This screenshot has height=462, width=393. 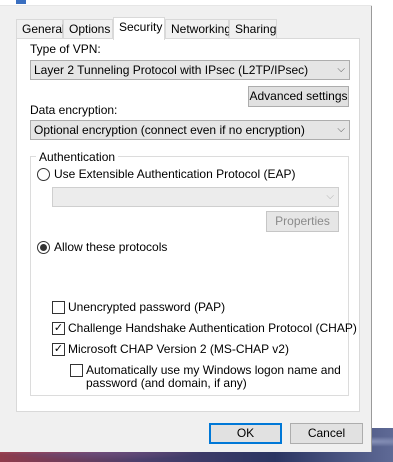 I want to click on ok-button: OK, so click(x=245, y=433).